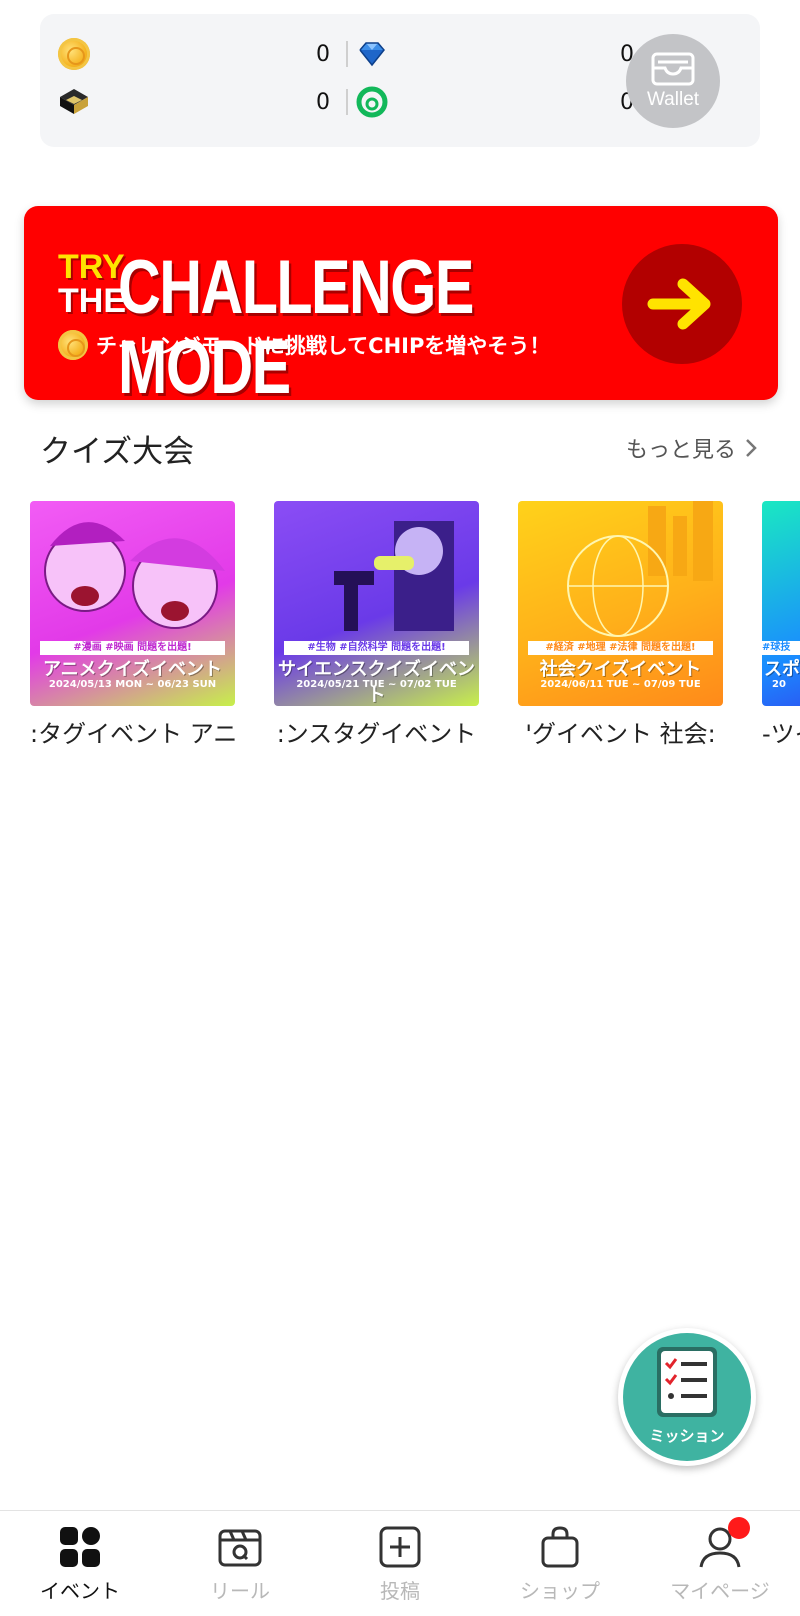 The width and height of the screenshot is (800, 1616). What do you see at coordinates (132, 648) in the screenshot?
I see `event-tags: #漫画 #映画 問題を出題!` at bounding box center [132, 648].